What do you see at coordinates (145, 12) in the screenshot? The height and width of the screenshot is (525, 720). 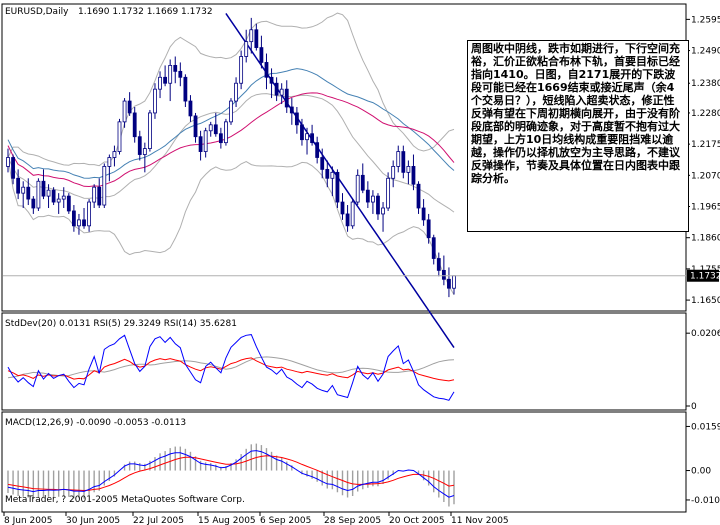 I see `ohlc-label: 1.1690 1.1732 1.1669 1.1732` at bounding box center [145, 12].